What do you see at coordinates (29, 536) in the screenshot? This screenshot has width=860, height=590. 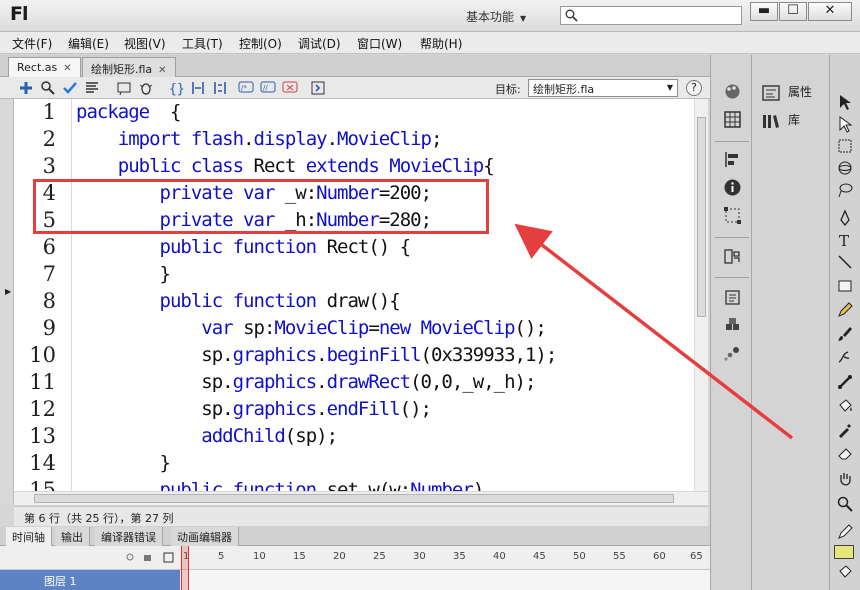 I see `tab-timeline: 时间轴` at bounding box center [29, 536].